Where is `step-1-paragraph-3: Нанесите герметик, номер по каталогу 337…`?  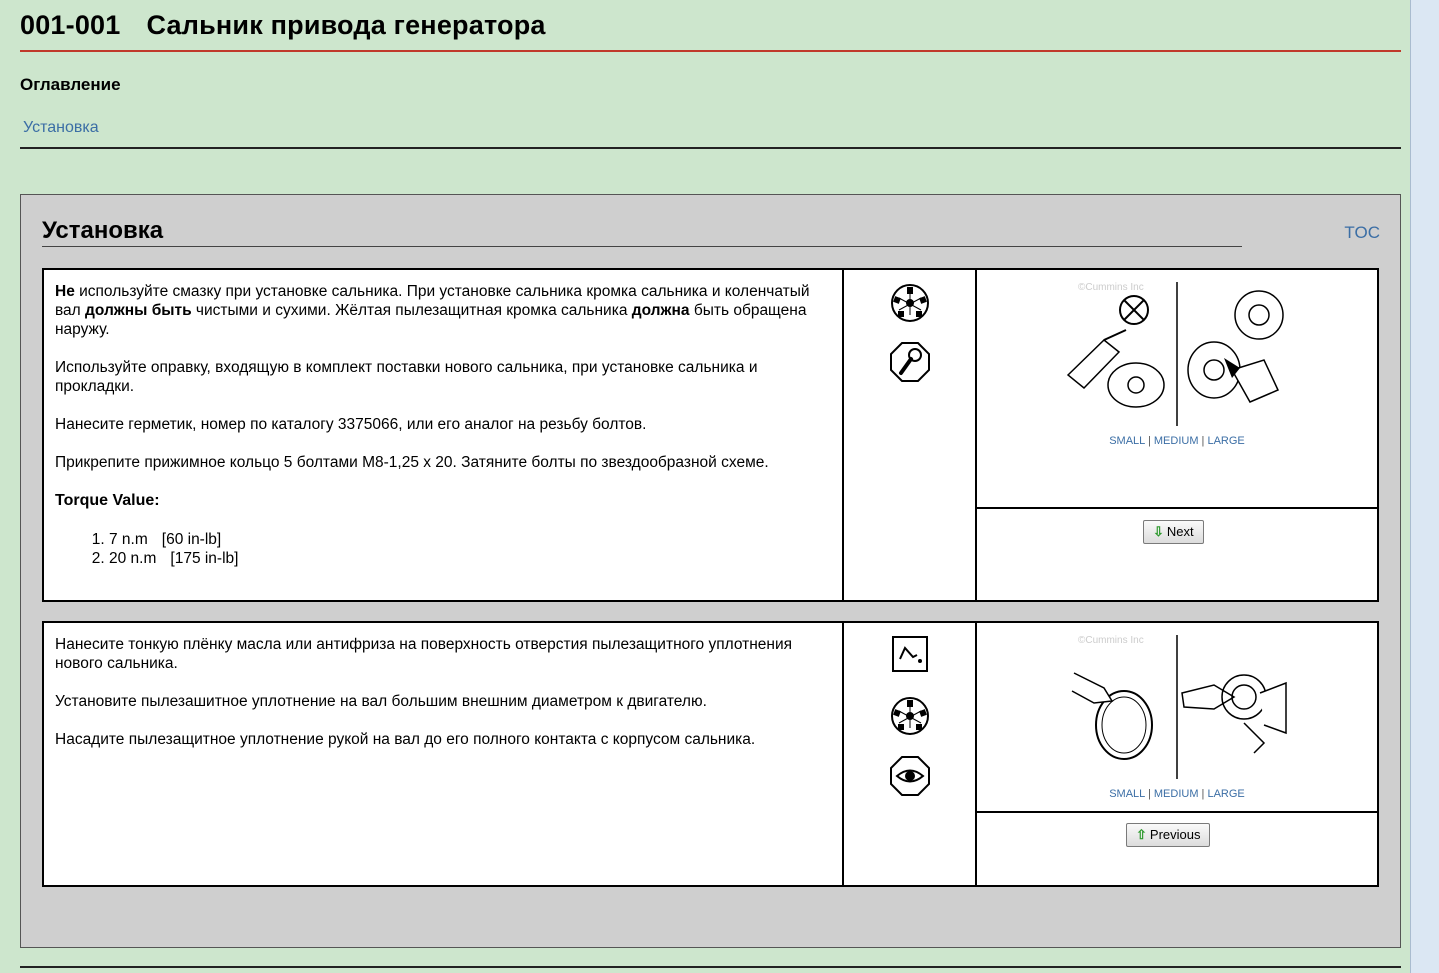
step-1-paragraph-3: Нанесите герметик, номер по каталогу 337… is located at coordinates (351, 424).